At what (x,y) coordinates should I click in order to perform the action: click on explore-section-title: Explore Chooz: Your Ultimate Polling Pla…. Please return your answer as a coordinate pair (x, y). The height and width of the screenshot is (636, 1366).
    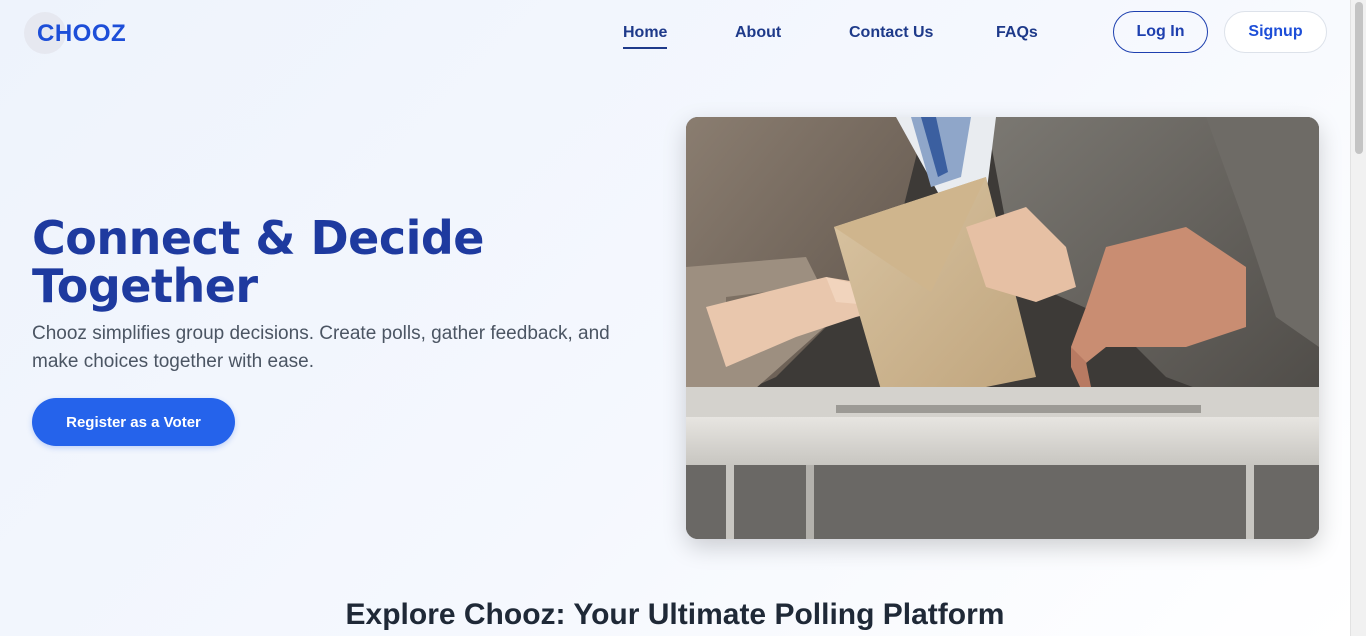
    Looking at the image, I should click on (675, 614).